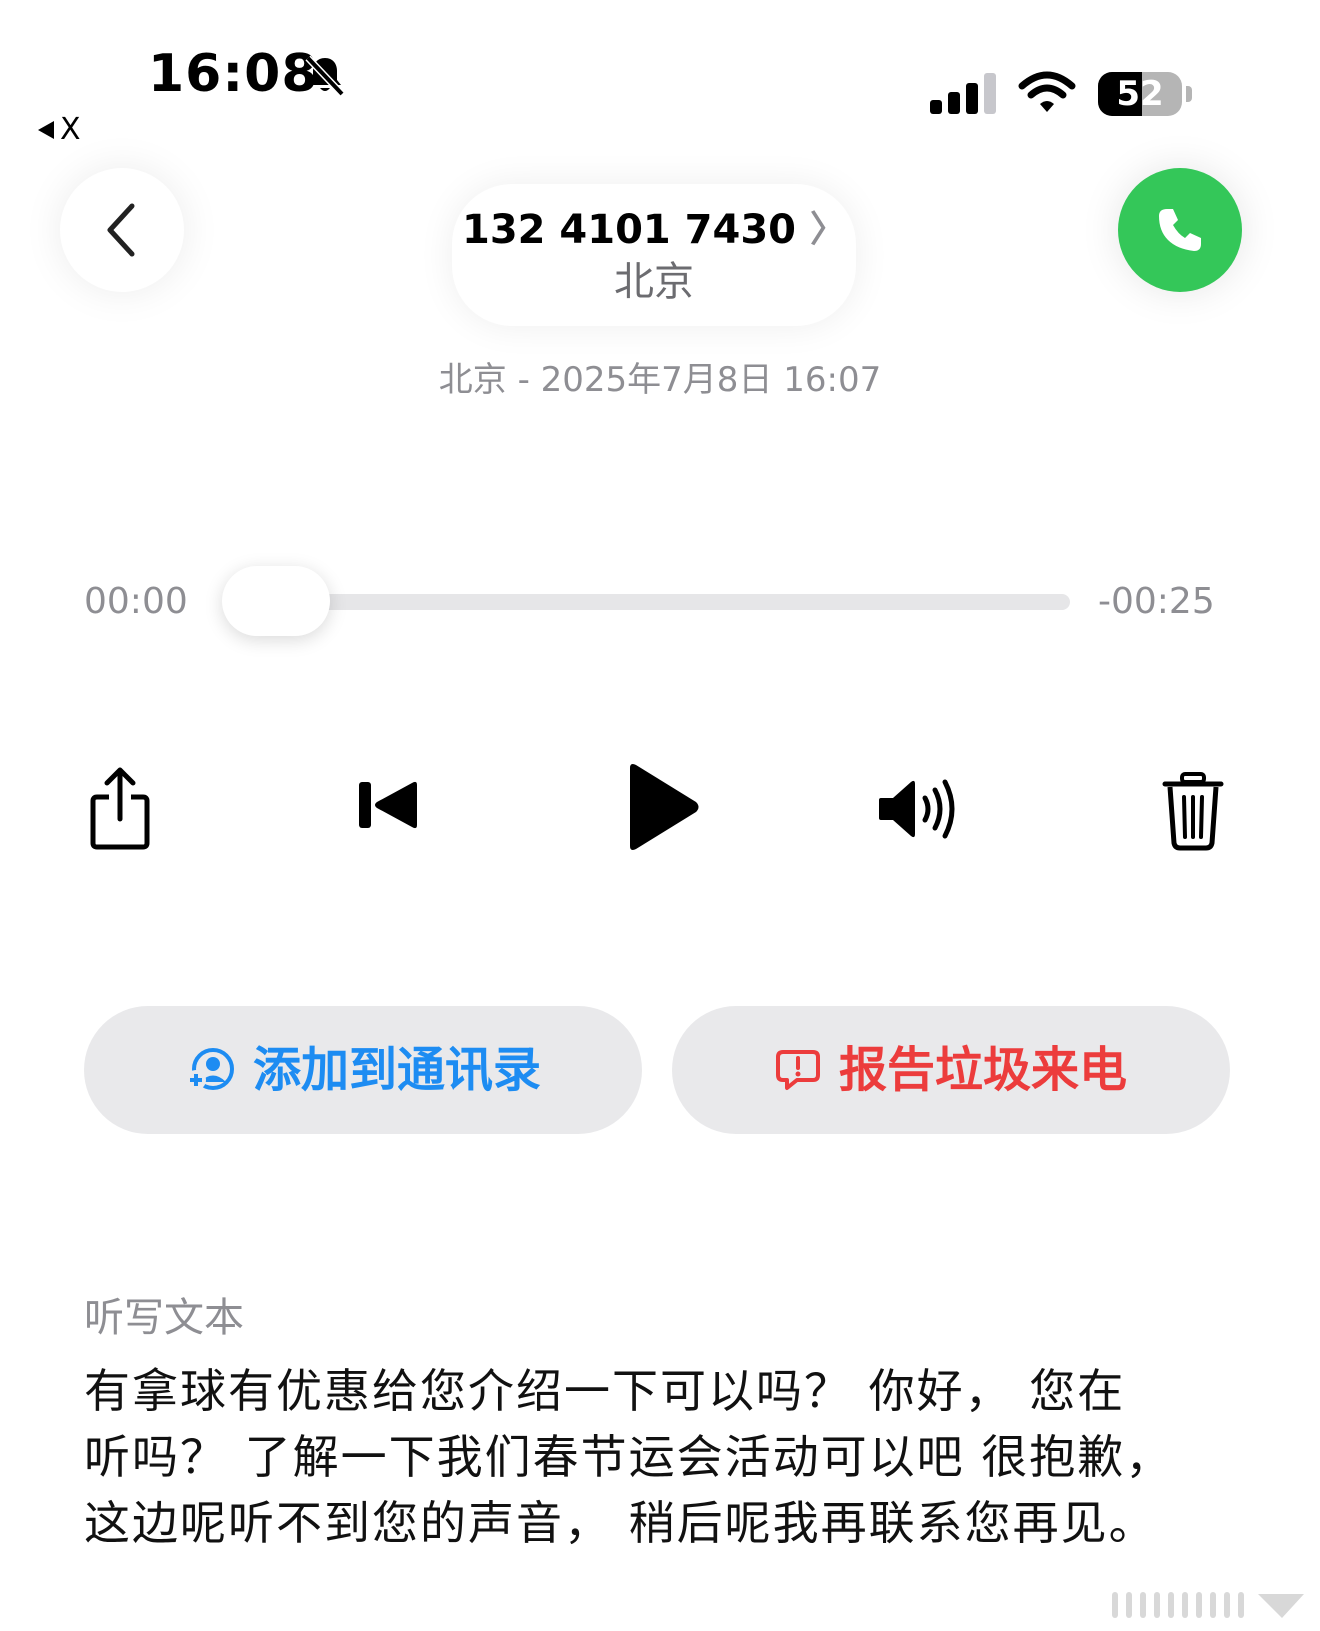 This screenshot has width=1320, height=1631. Describe the element at coordinates (164, 1318) in the screenshot. I see `transcript-label: 听写文本` at that location.